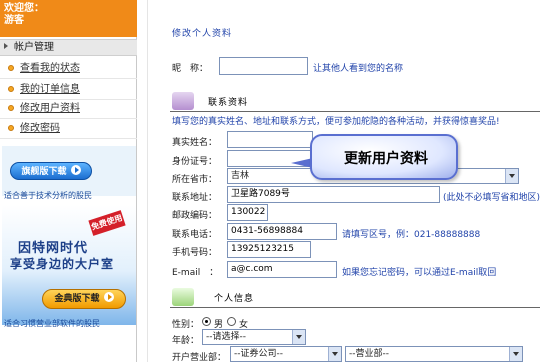  I want to click on account-management-header: 帐户管理, so click(68, 47).